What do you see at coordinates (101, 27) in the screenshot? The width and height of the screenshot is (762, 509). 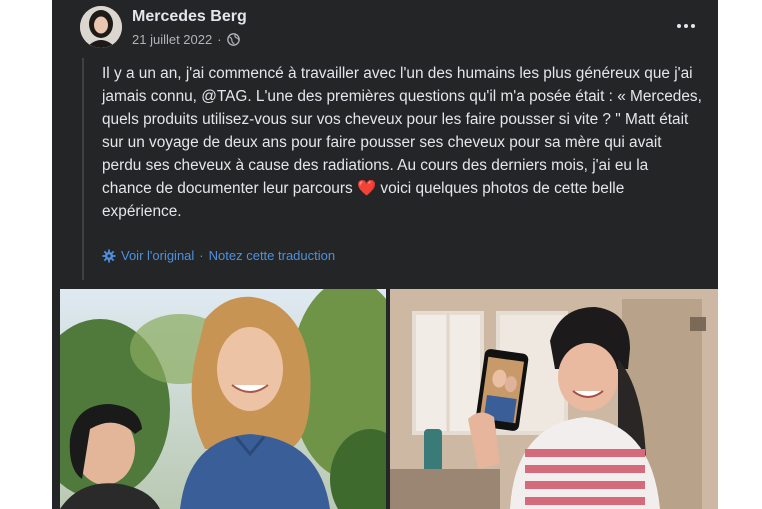 I see `author-avatar` at bounding box center [101, 27].